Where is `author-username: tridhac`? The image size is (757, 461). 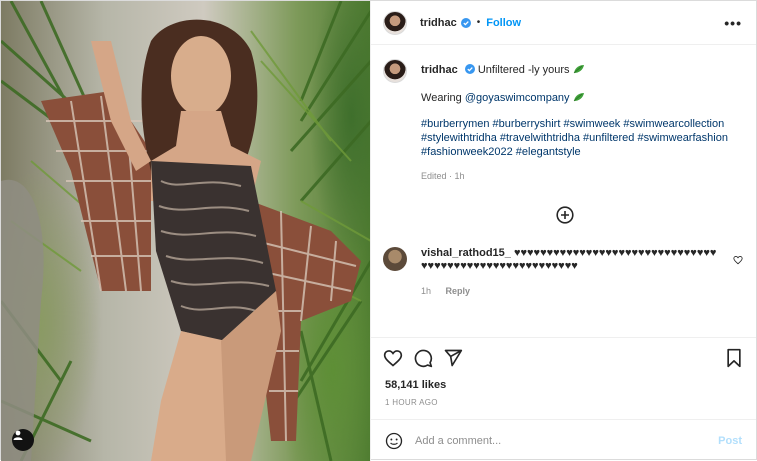 author-username: tridhac is located at coordinates (438, 23).